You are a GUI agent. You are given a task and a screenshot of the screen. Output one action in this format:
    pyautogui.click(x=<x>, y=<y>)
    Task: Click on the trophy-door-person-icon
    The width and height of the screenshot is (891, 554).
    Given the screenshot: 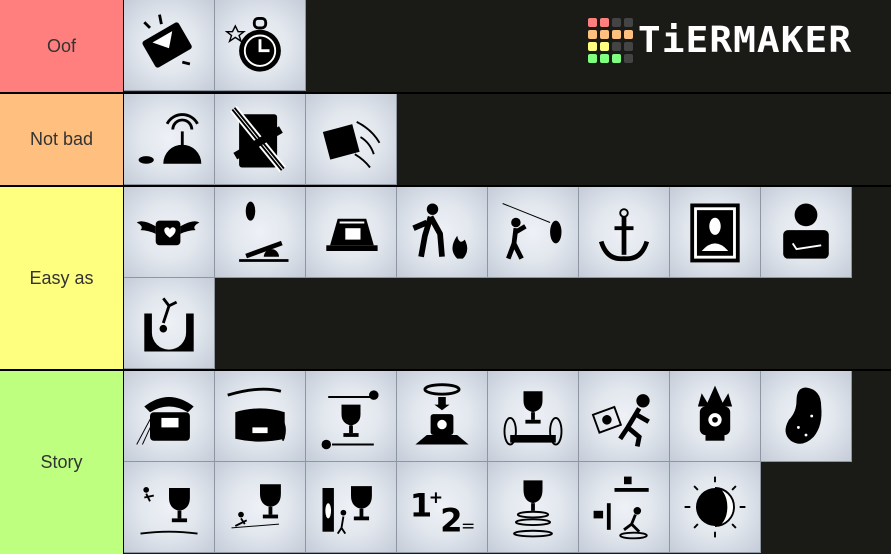 What is the action you would take?
    pyautogui.click(x=347, y=510)
    